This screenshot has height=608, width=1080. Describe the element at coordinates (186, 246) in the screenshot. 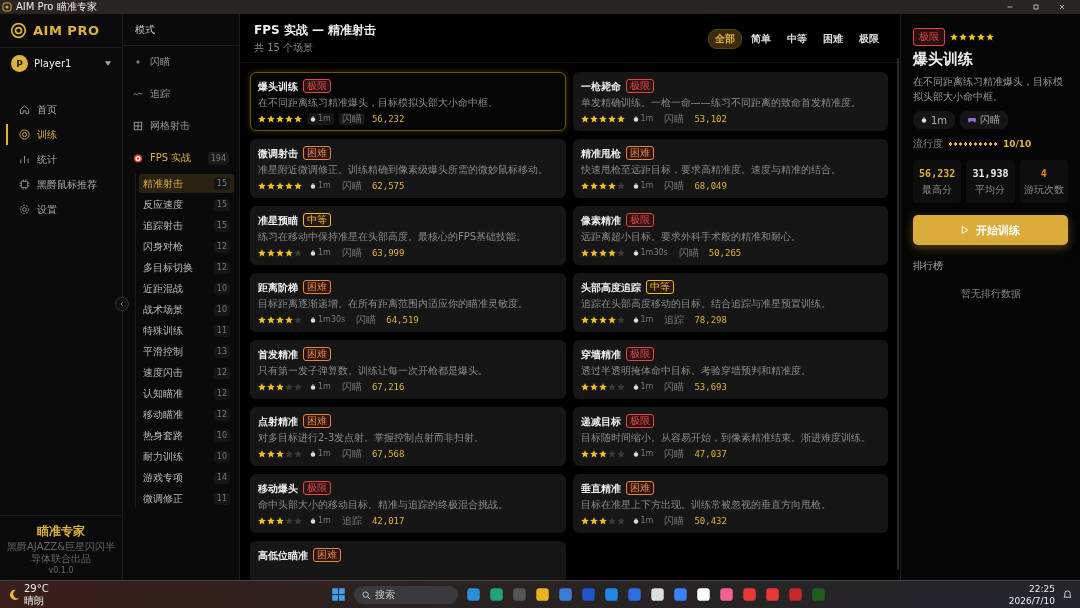

I see `category-item: 闪身对枪 12` at that location.